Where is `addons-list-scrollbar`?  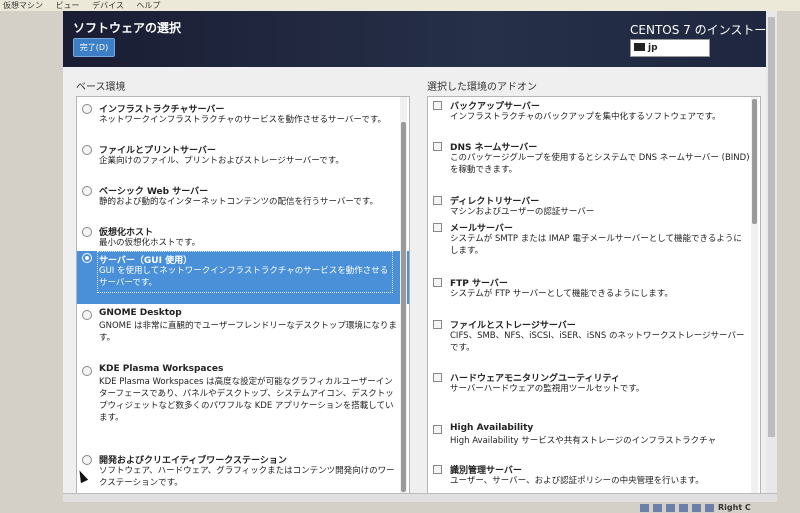
addons-list-scrollbar is located at coordinates (754, 295).